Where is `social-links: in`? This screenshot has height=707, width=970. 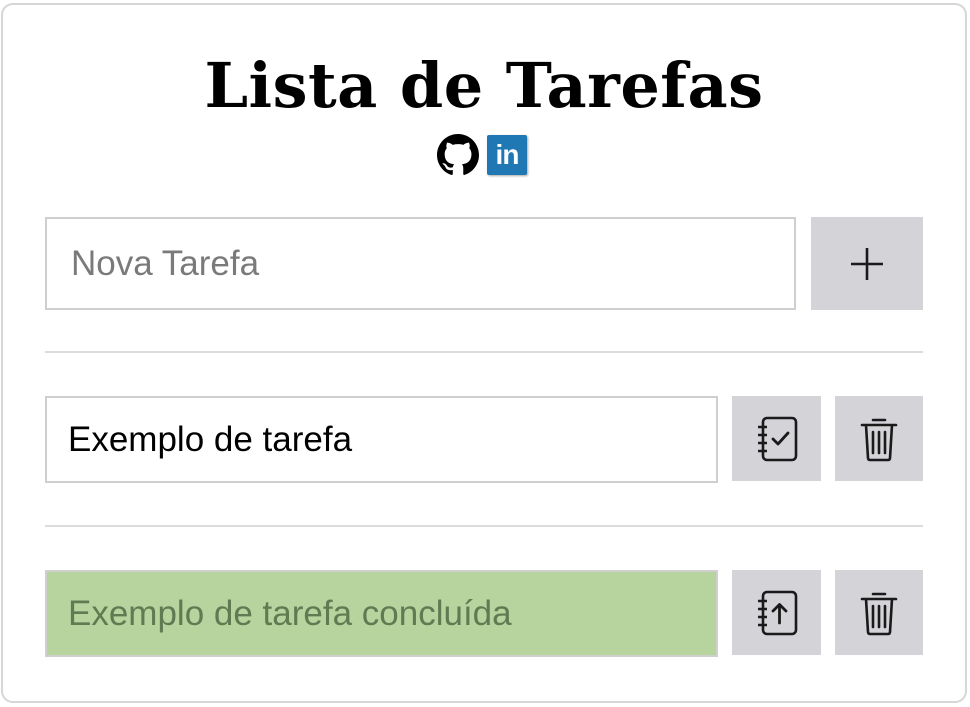 social-links: in is located at coordinates (482, 155).